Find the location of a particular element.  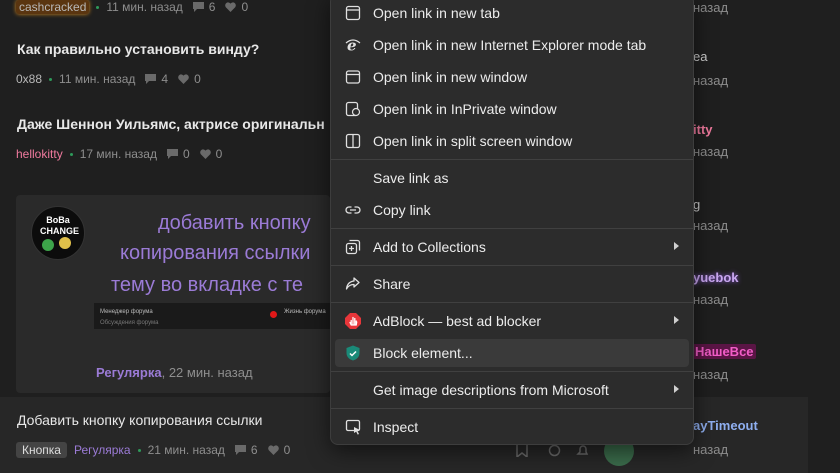

eye-off-icon is located at coordinates (554, 450).